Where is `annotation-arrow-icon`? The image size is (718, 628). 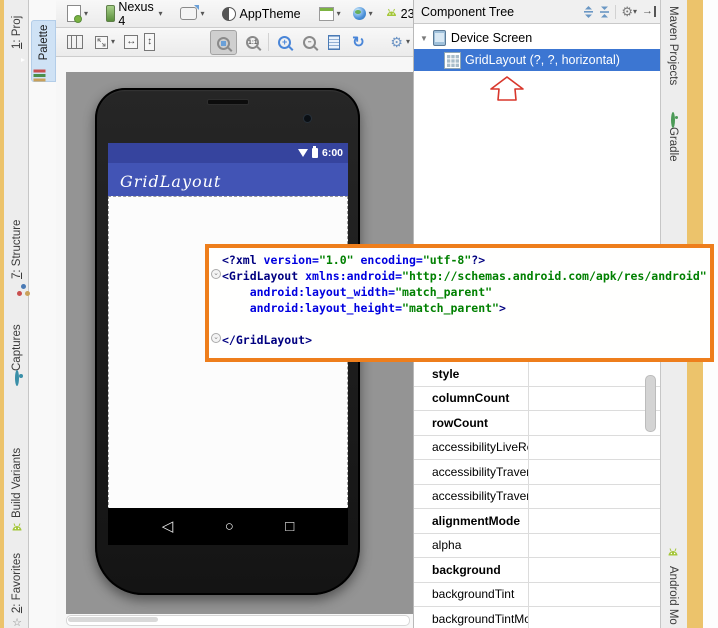
annotation-arrow-icon is located at coordinates (507, 88).